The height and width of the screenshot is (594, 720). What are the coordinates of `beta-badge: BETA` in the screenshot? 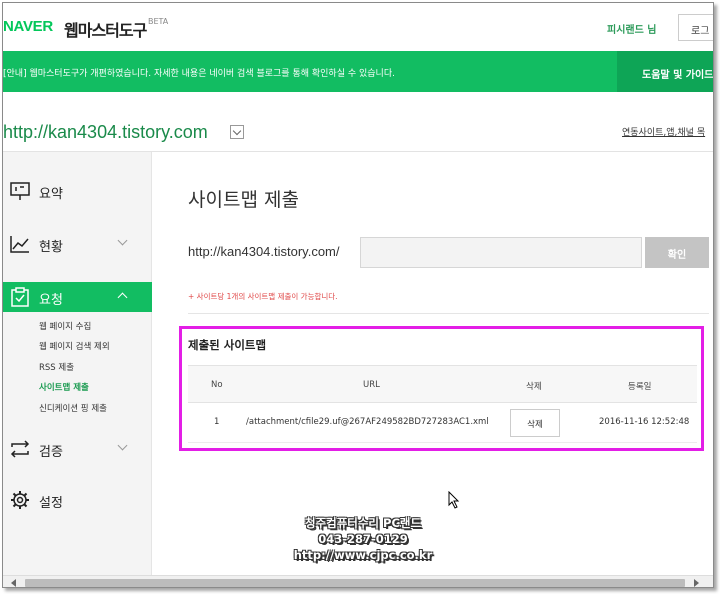 It's located at (158, 21).